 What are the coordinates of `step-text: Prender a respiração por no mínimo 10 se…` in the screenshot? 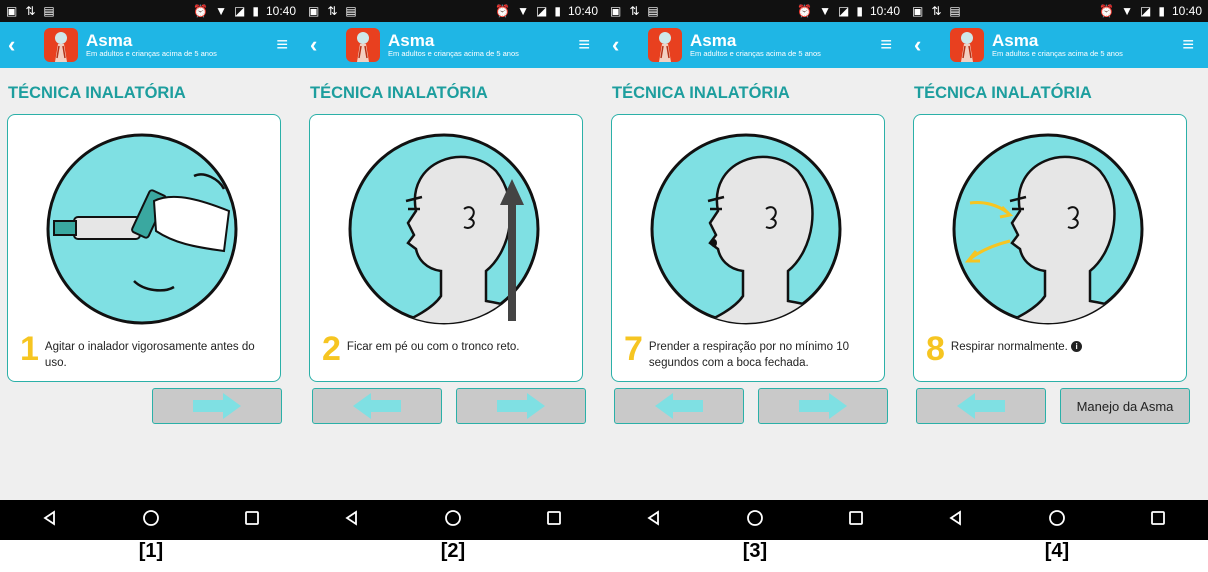 It's located at (748, 355).